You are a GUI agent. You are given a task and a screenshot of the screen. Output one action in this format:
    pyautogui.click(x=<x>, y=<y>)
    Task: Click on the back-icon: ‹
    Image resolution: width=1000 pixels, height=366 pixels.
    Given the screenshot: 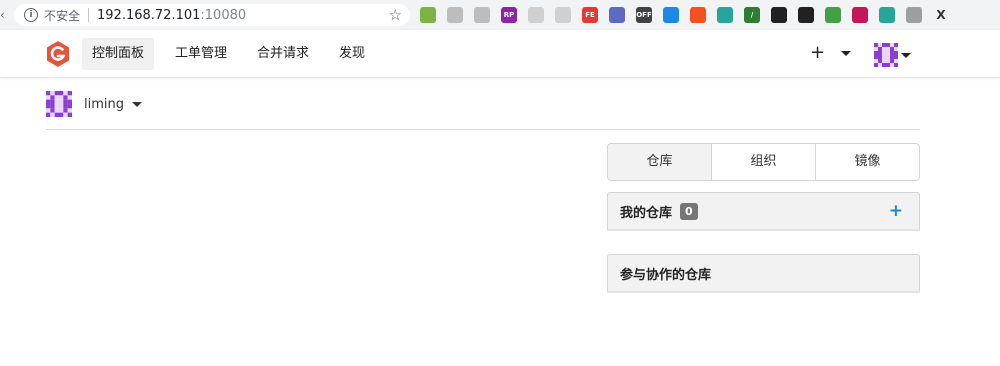 What is the action you would take?
    pyautogui.click(x=4, y=15)
    